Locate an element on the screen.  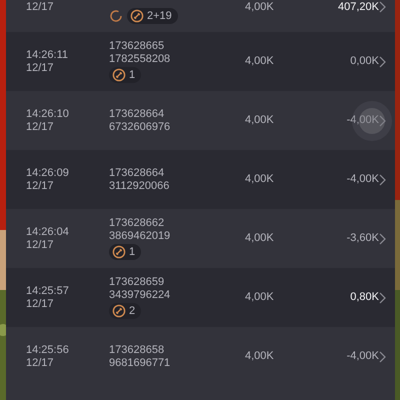
result-text: -3,60K is located at coordinates (362, 238).